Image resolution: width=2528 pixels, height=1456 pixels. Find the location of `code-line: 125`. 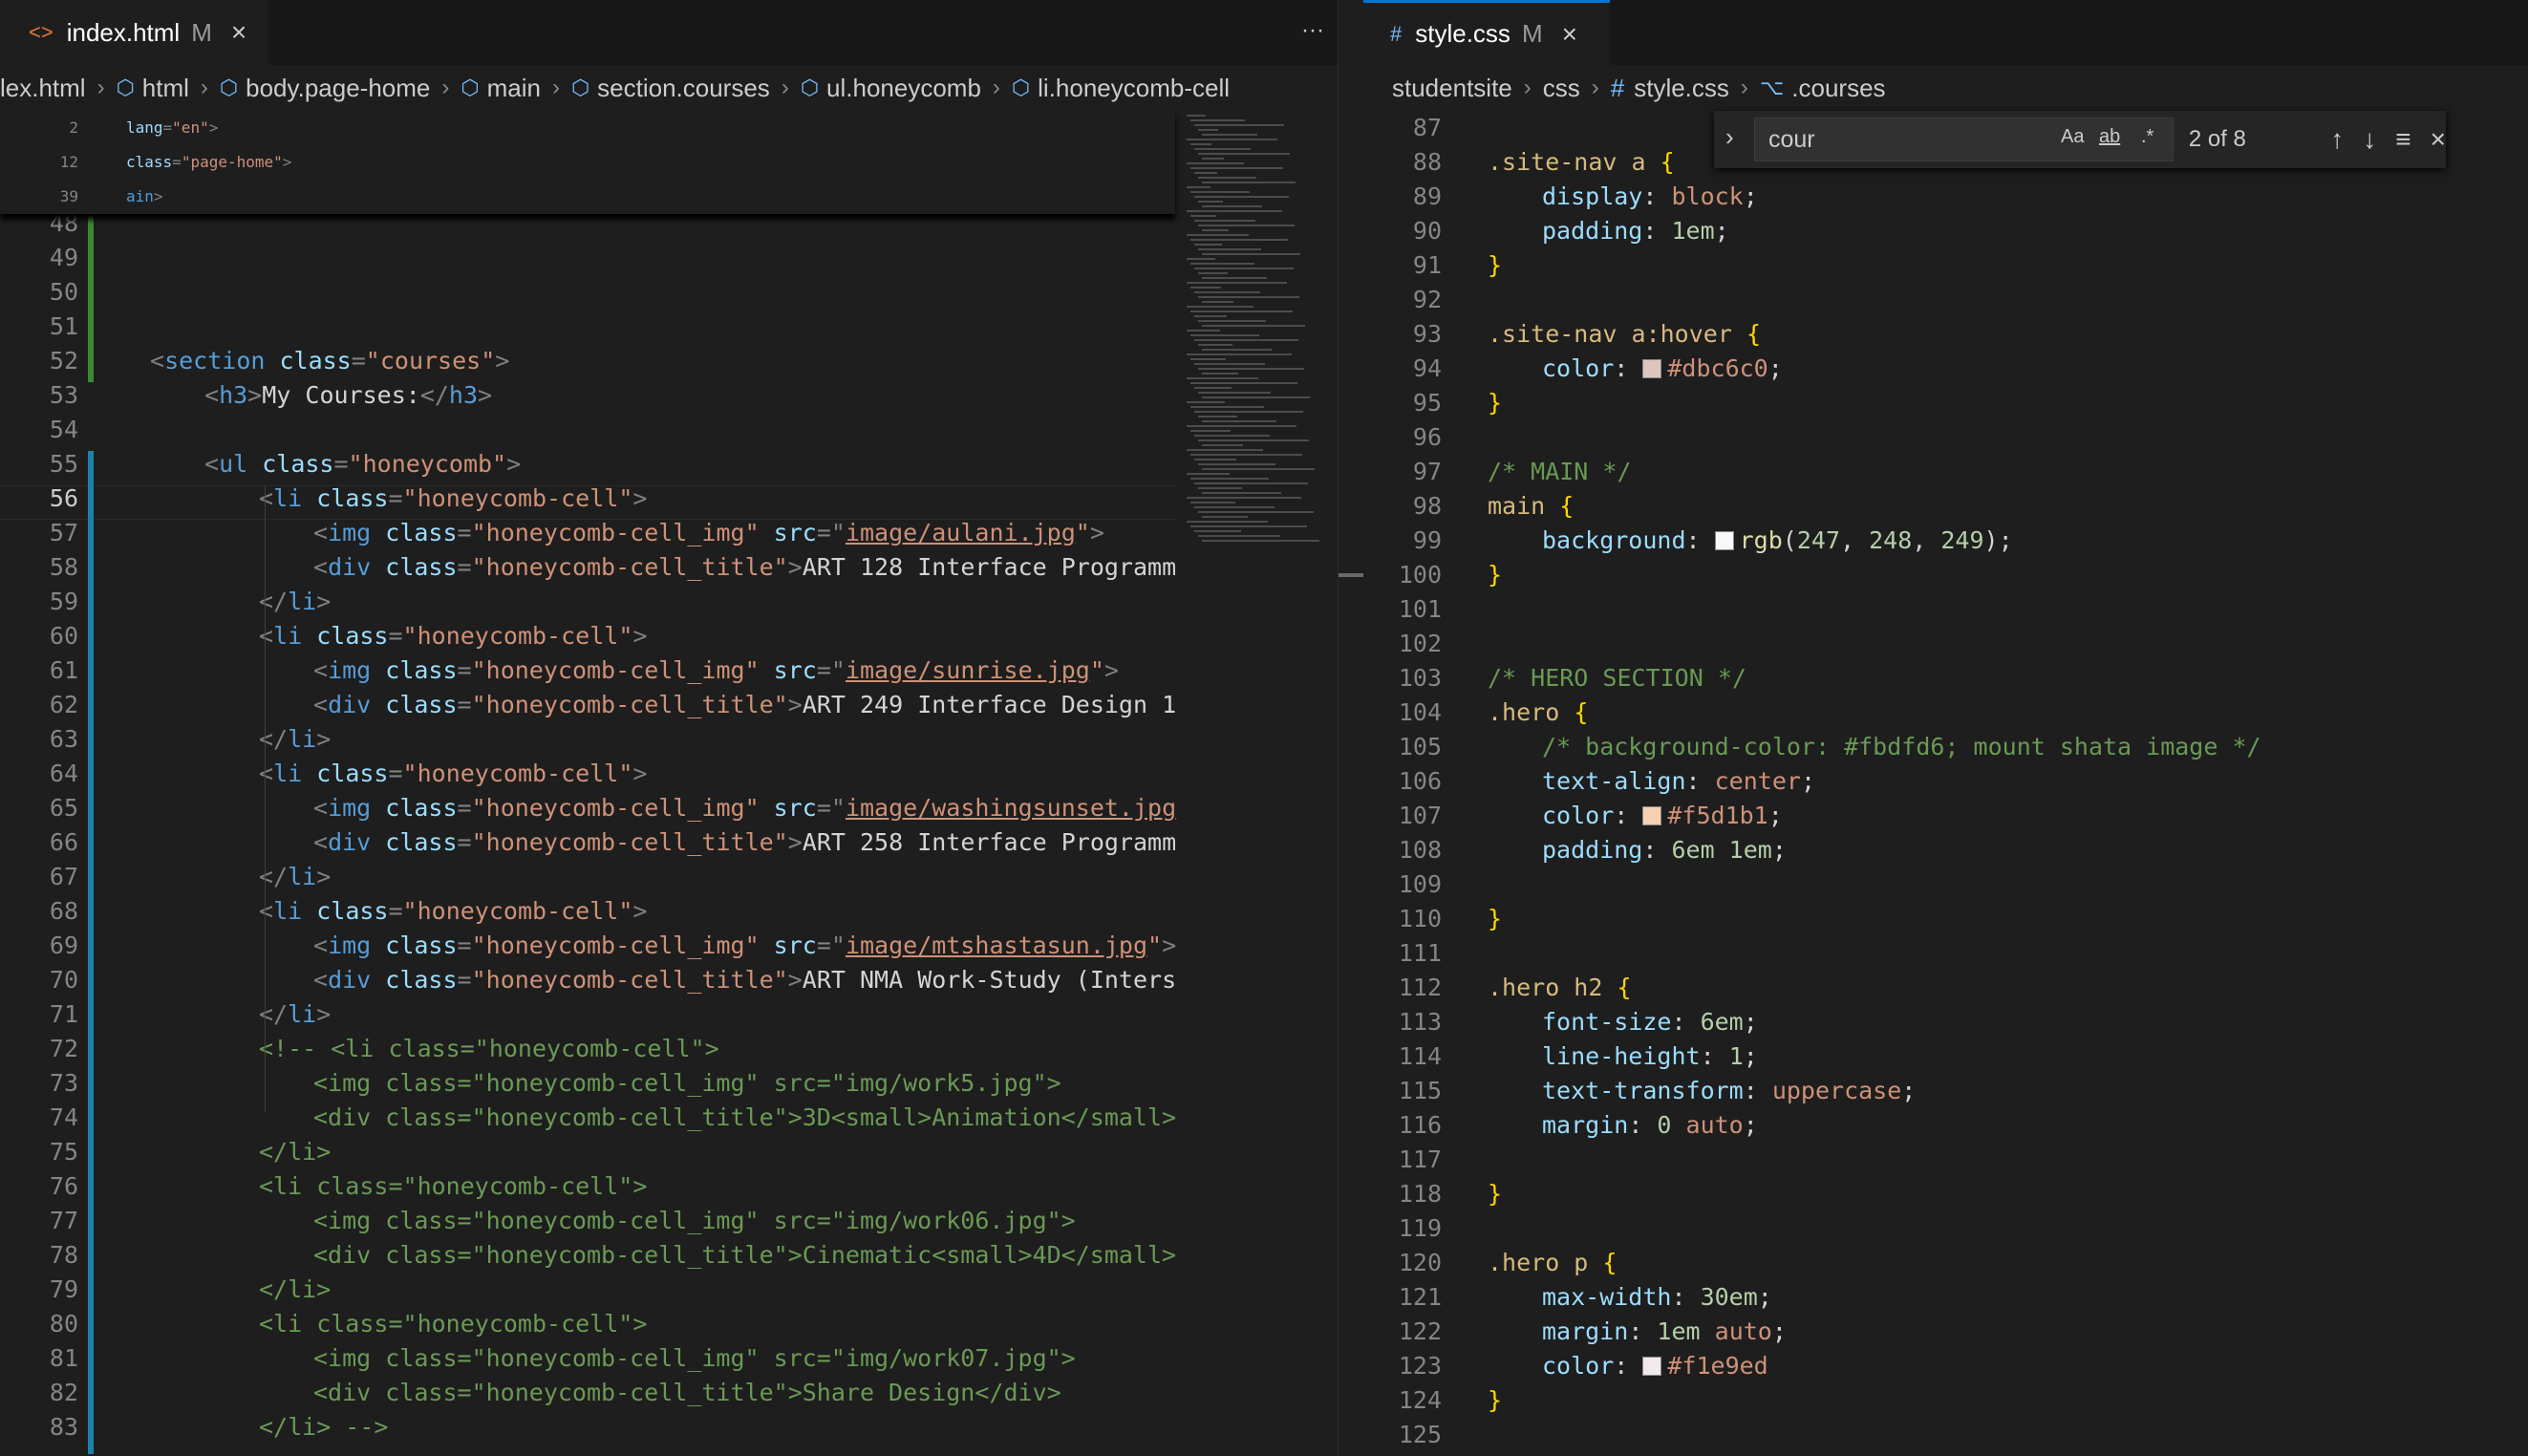

code-line: 125 is located at coordinates (1945, 1435).